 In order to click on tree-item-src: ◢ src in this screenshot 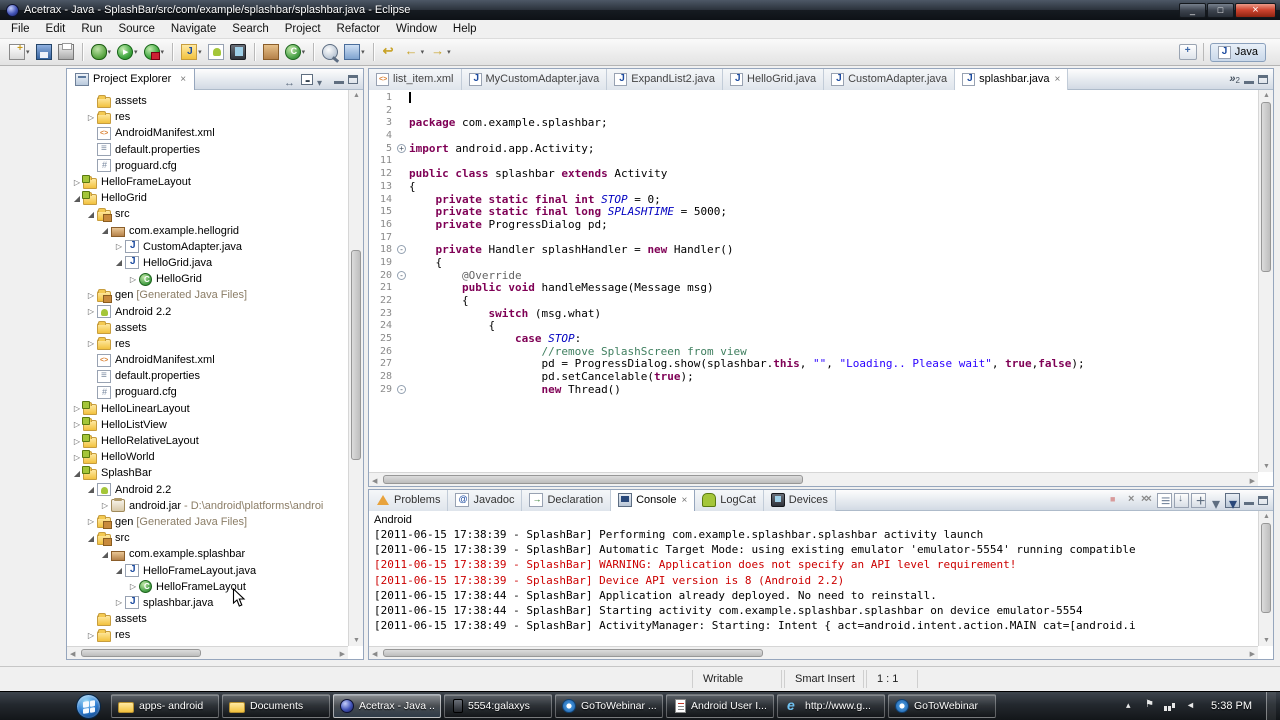, I will do `click(207, 214)`.